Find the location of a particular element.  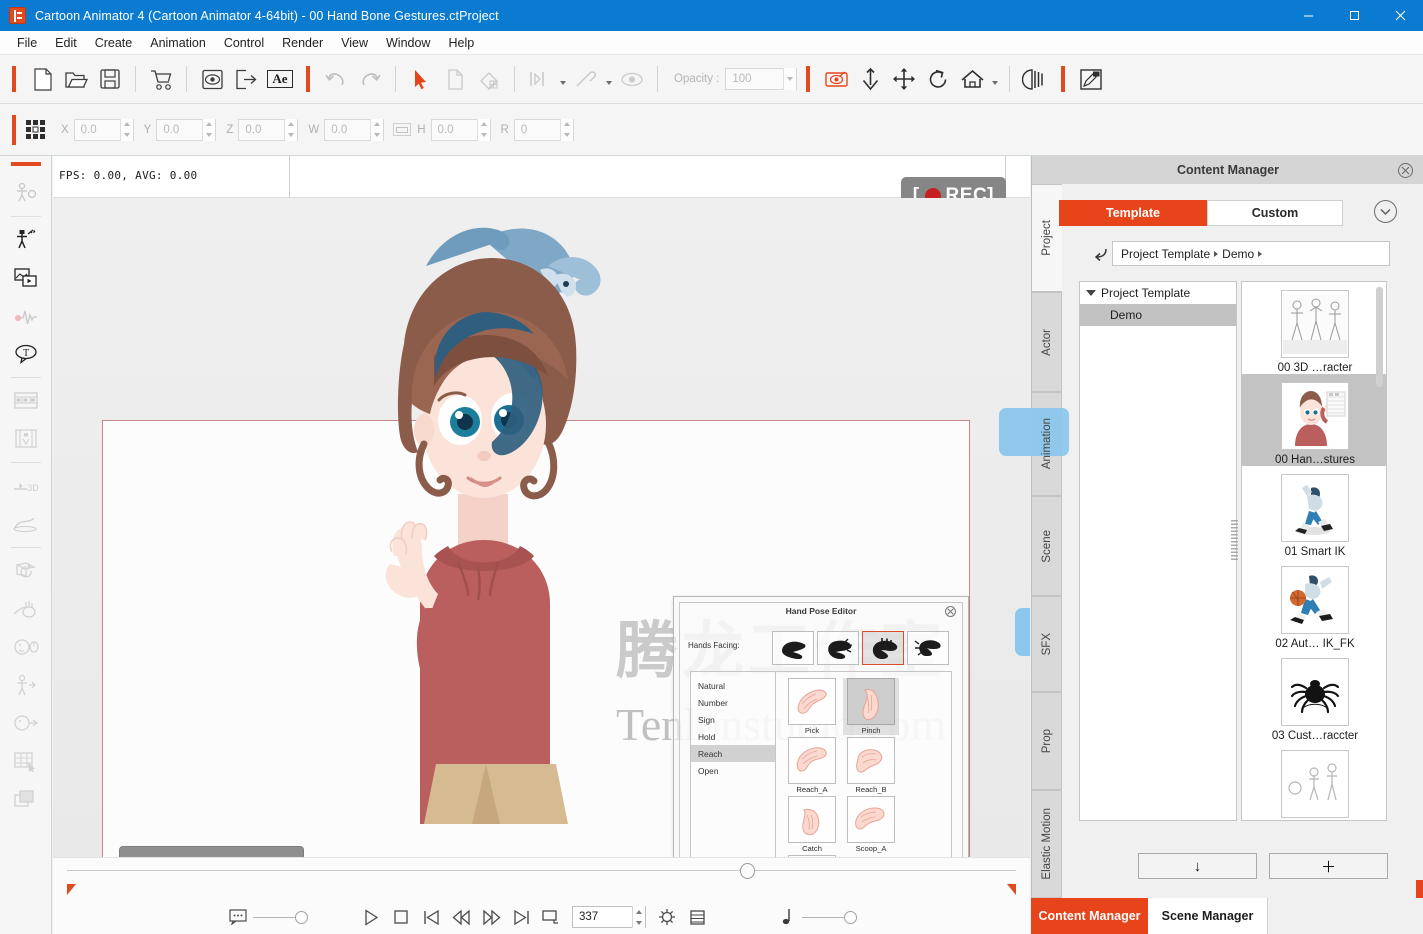

audio-slider-track is located at coordinates (823, 917).